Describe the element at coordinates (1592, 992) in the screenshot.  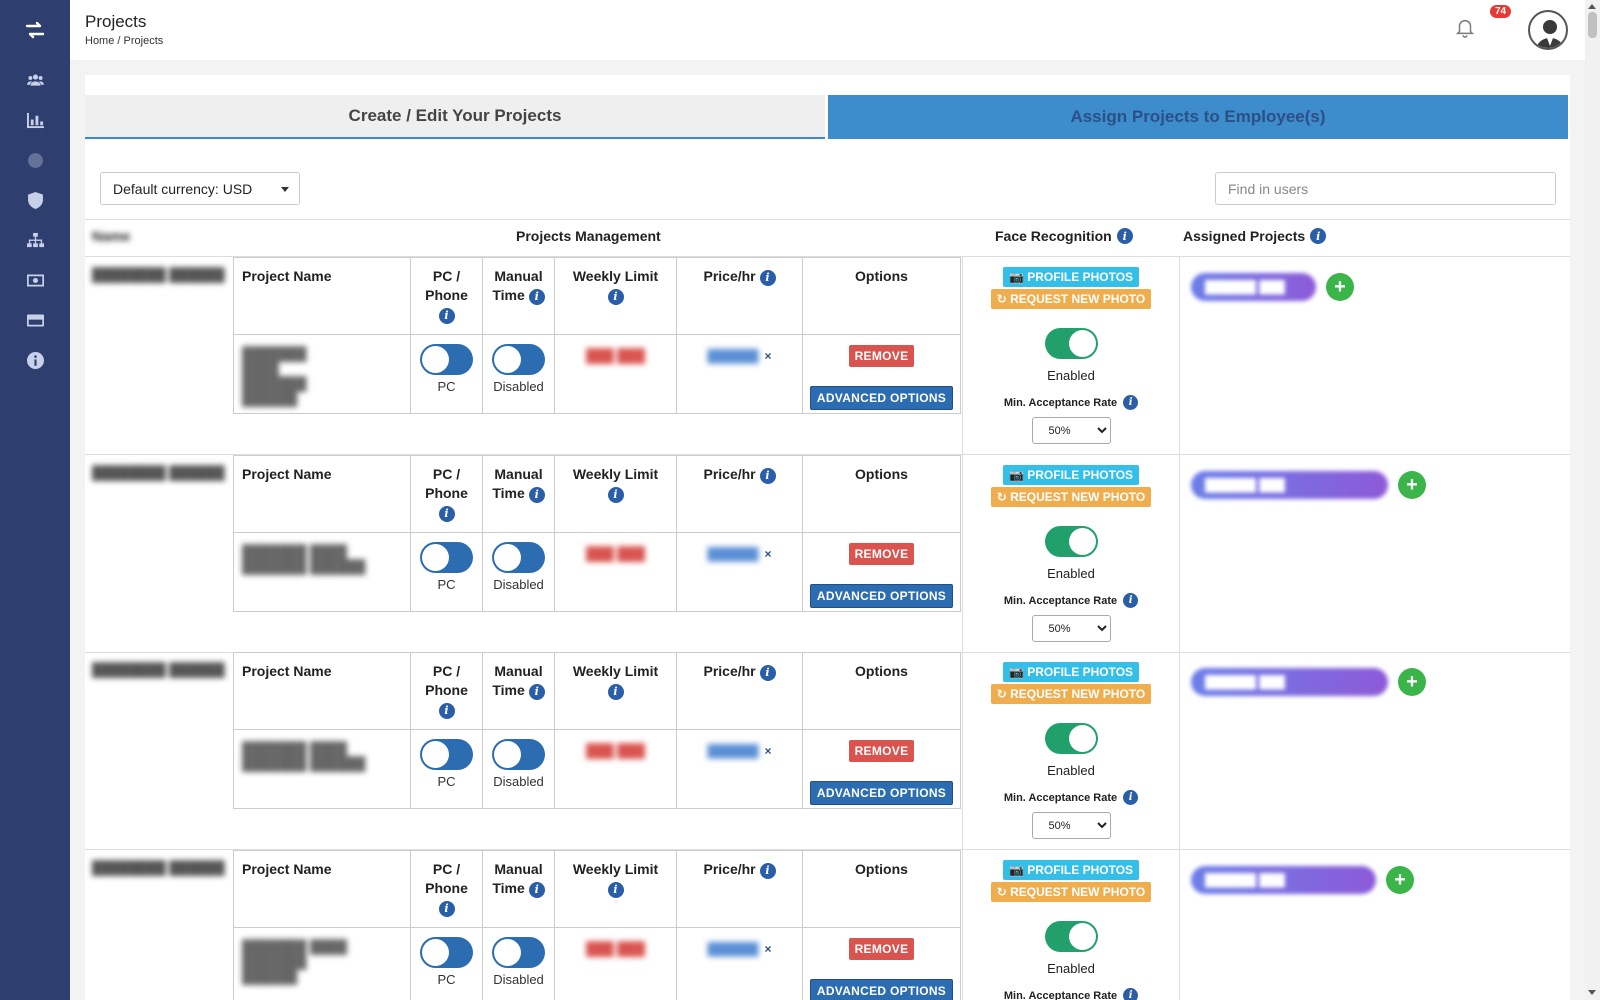
I see `scroll-down-icon` at that location.